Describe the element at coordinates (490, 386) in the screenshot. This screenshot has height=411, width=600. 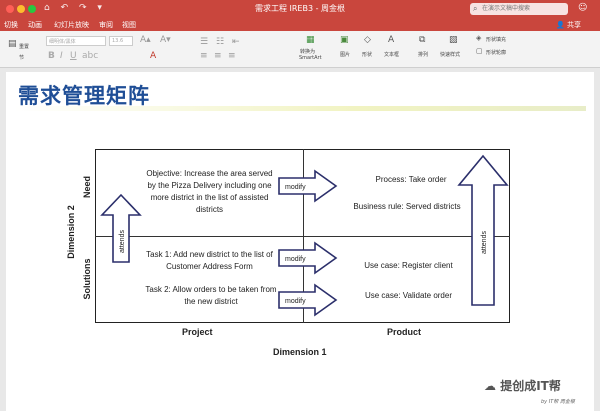
I see `wechat-icon: ☁` at that location.